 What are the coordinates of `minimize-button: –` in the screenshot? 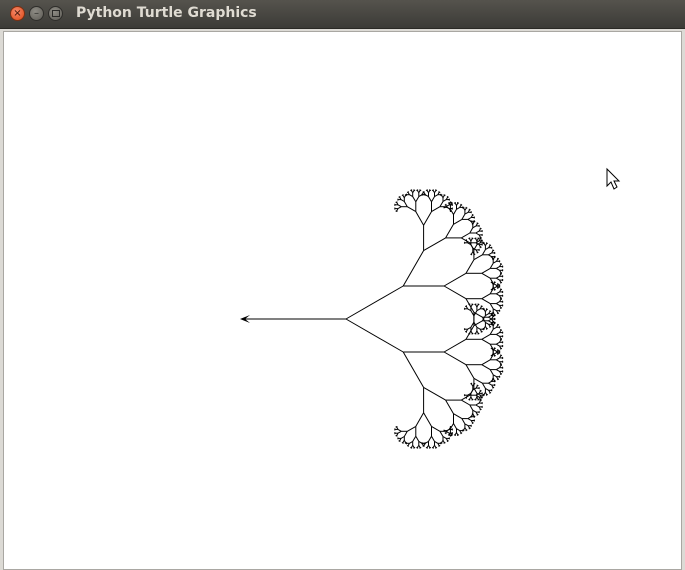 It's located at (36, 13).